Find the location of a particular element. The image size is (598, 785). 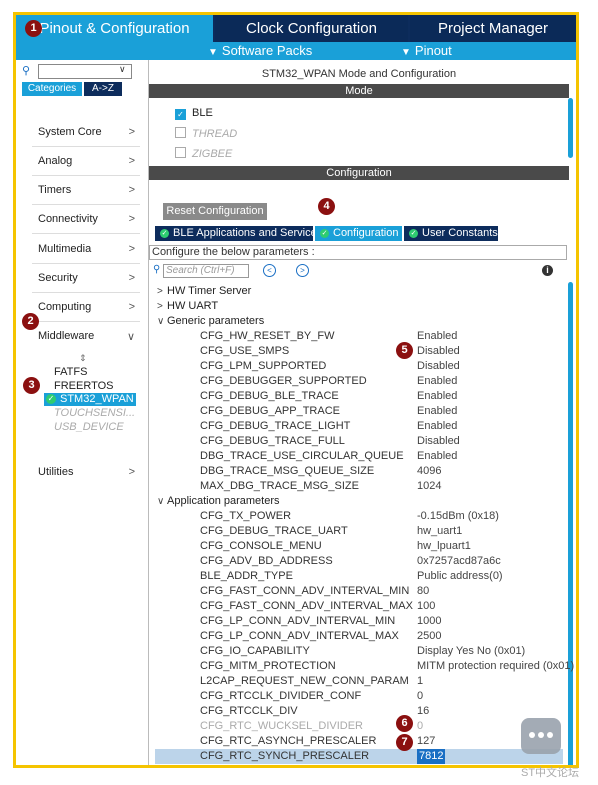

parameter-value: 80 is located at coordinates (423, 591).